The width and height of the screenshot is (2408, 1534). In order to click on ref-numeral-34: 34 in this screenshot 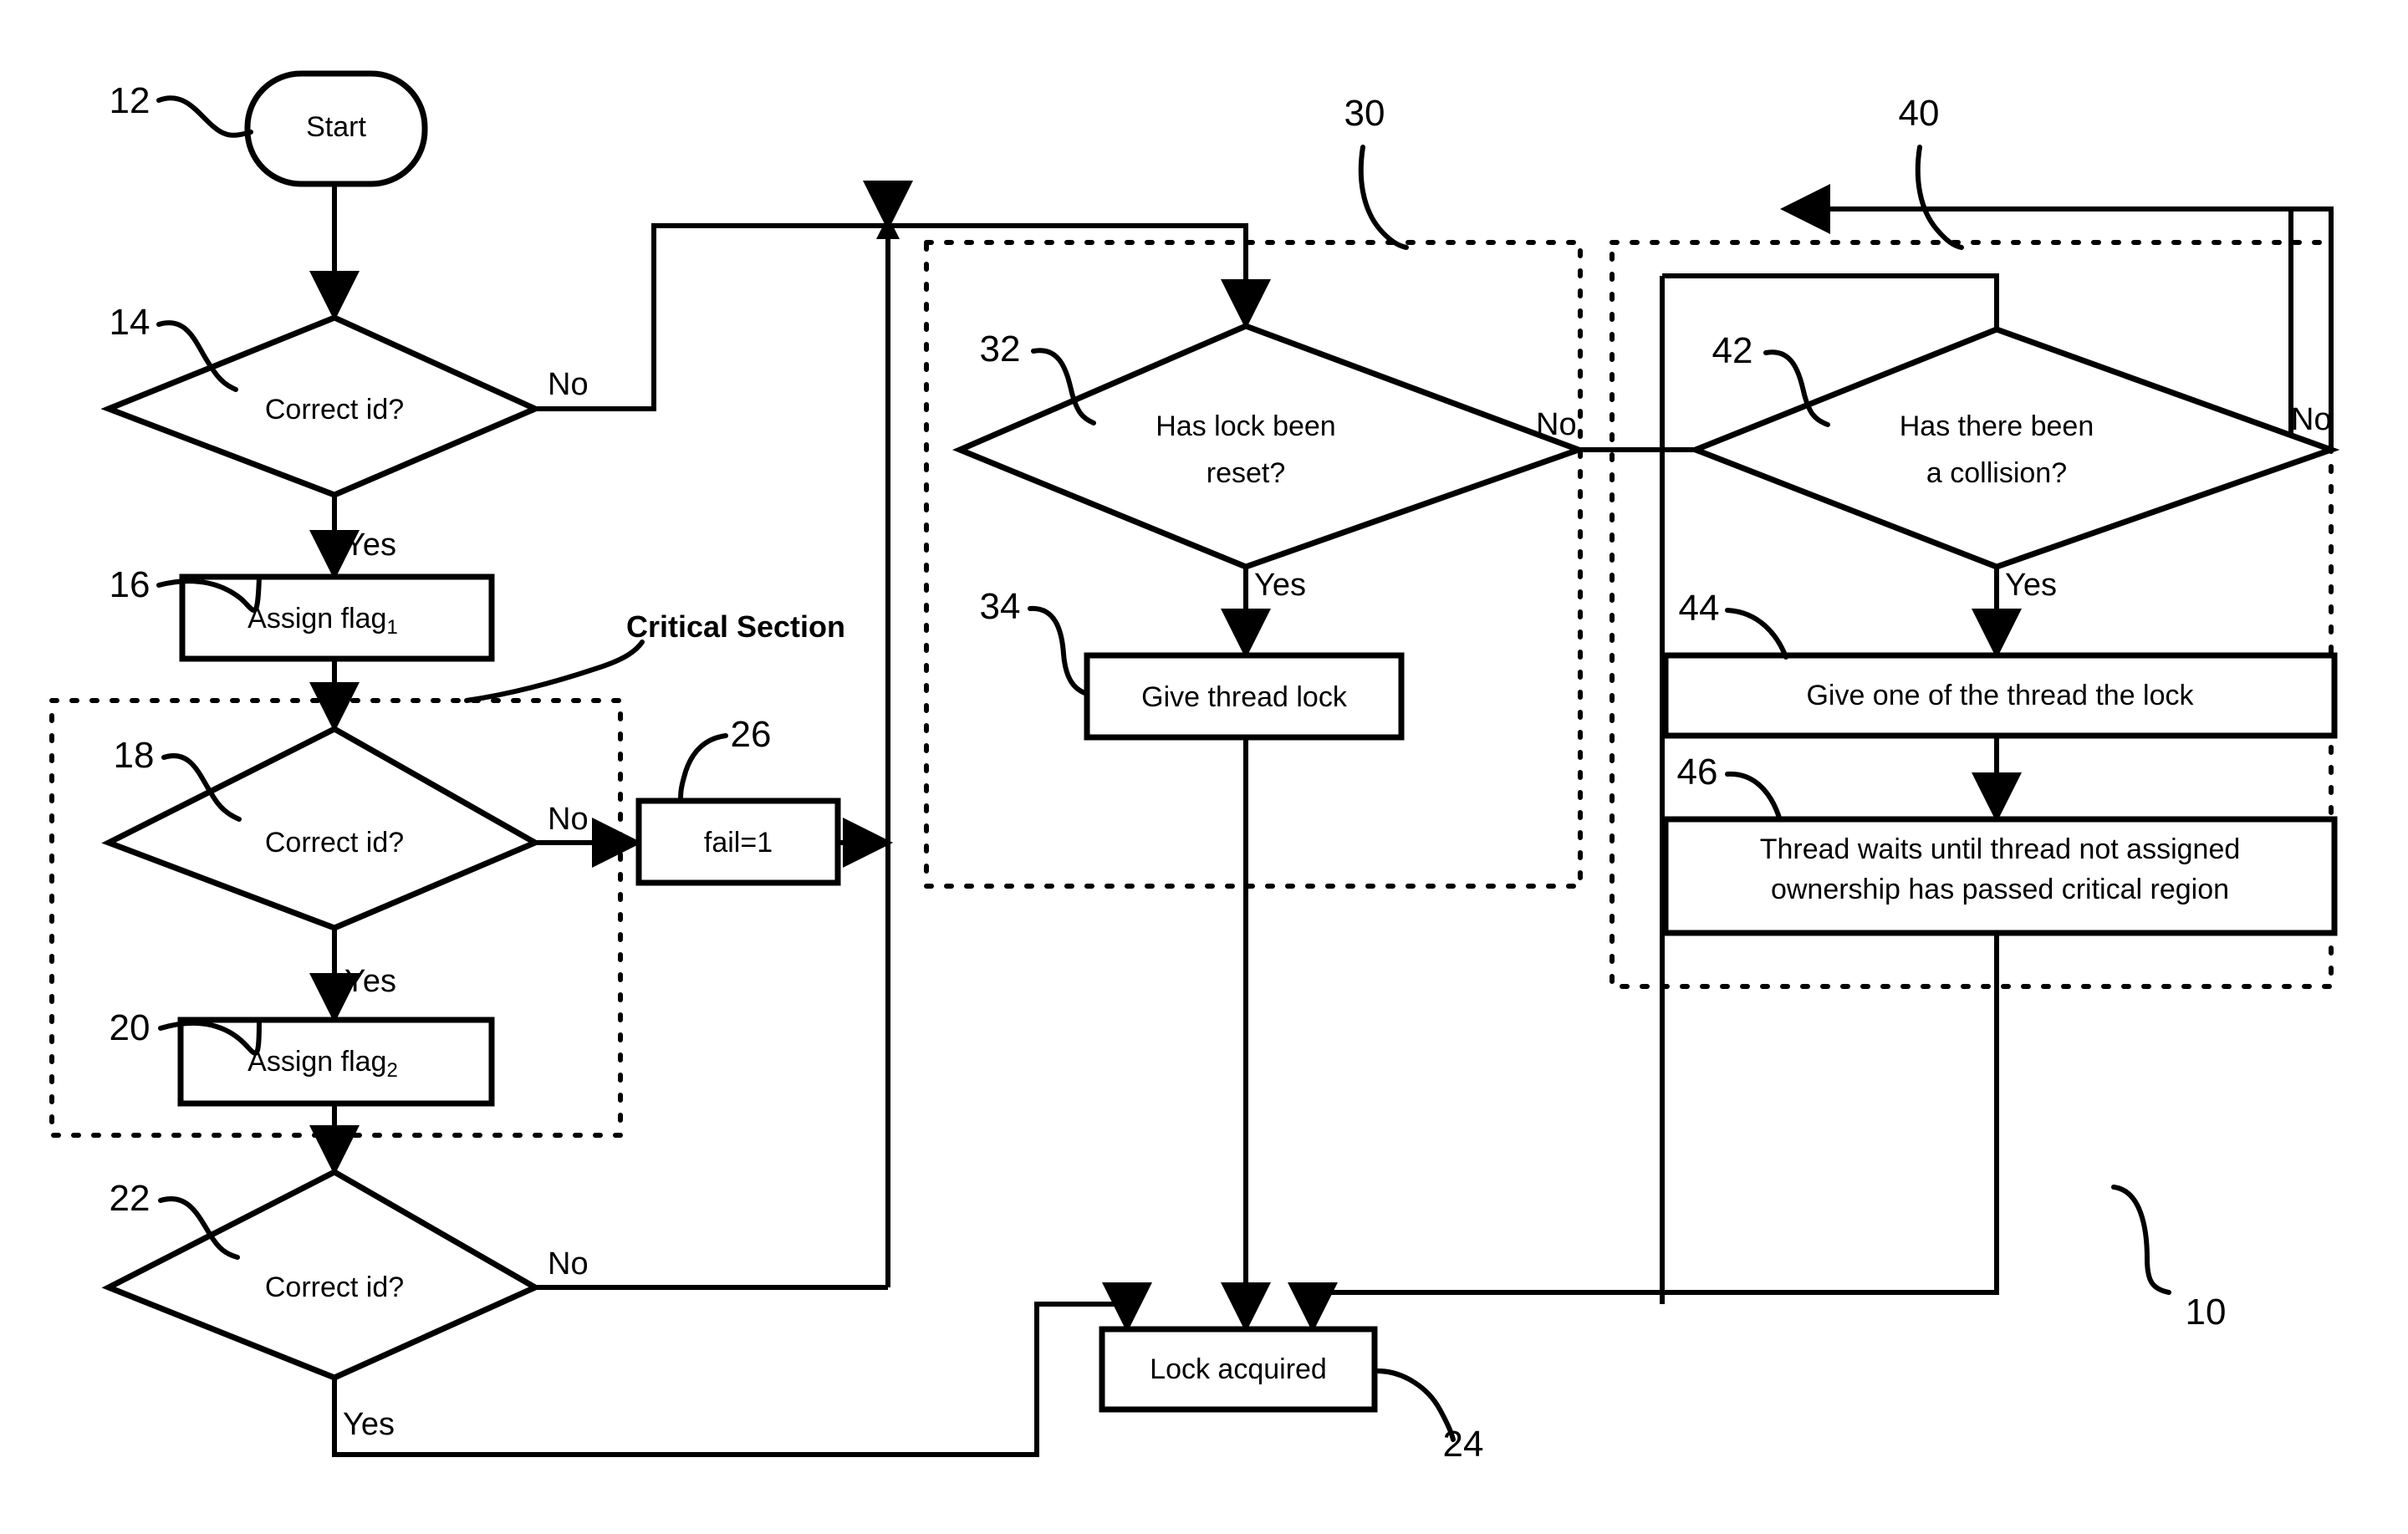, I will do `click(1001, 607)`.